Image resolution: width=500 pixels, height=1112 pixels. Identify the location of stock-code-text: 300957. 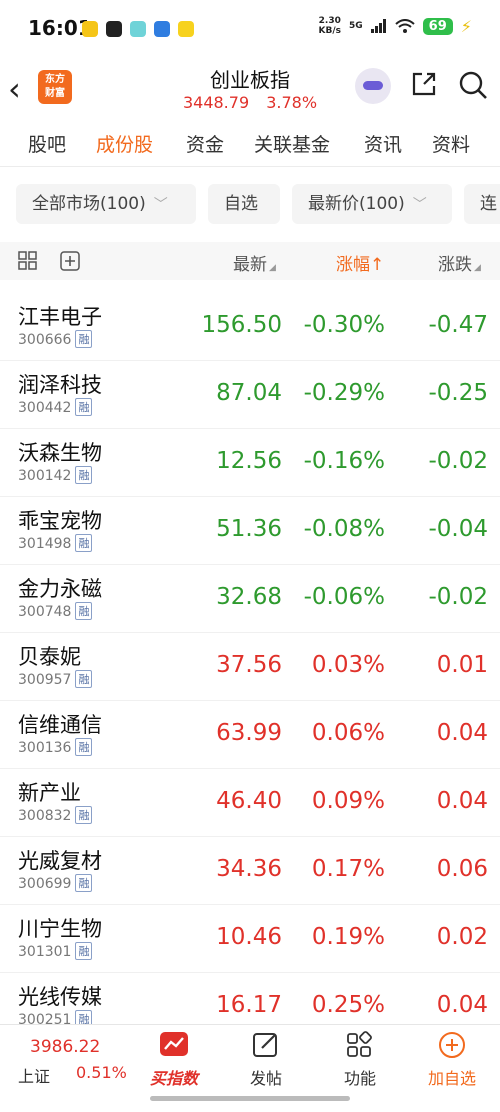
(45, 680).